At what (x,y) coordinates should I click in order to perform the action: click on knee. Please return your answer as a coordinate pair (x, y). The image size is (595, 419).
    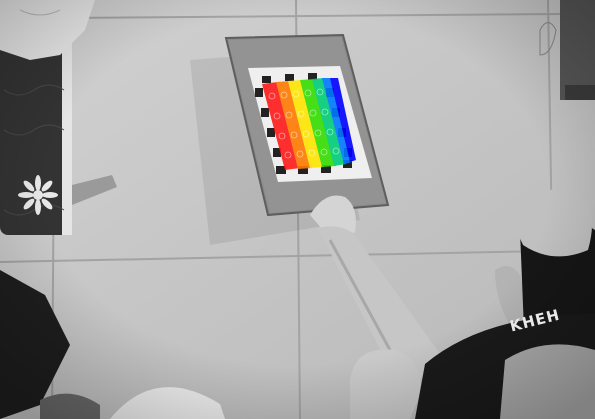
    Looking at the image, I should click on (385, 384).